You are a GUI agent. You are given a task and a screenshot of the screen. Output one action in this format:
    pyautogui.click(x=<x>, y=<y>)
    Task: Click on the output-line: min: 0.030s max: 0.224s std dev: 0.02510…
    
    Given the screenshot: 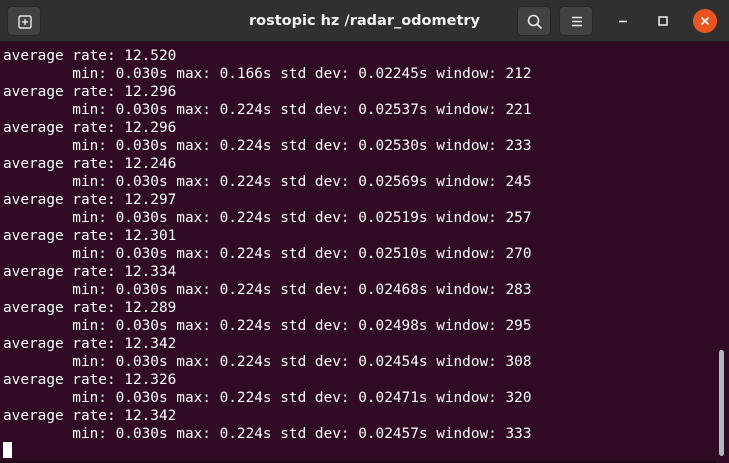 What is the action you would take?
    pyautogui.click(x=267, y=254)
    